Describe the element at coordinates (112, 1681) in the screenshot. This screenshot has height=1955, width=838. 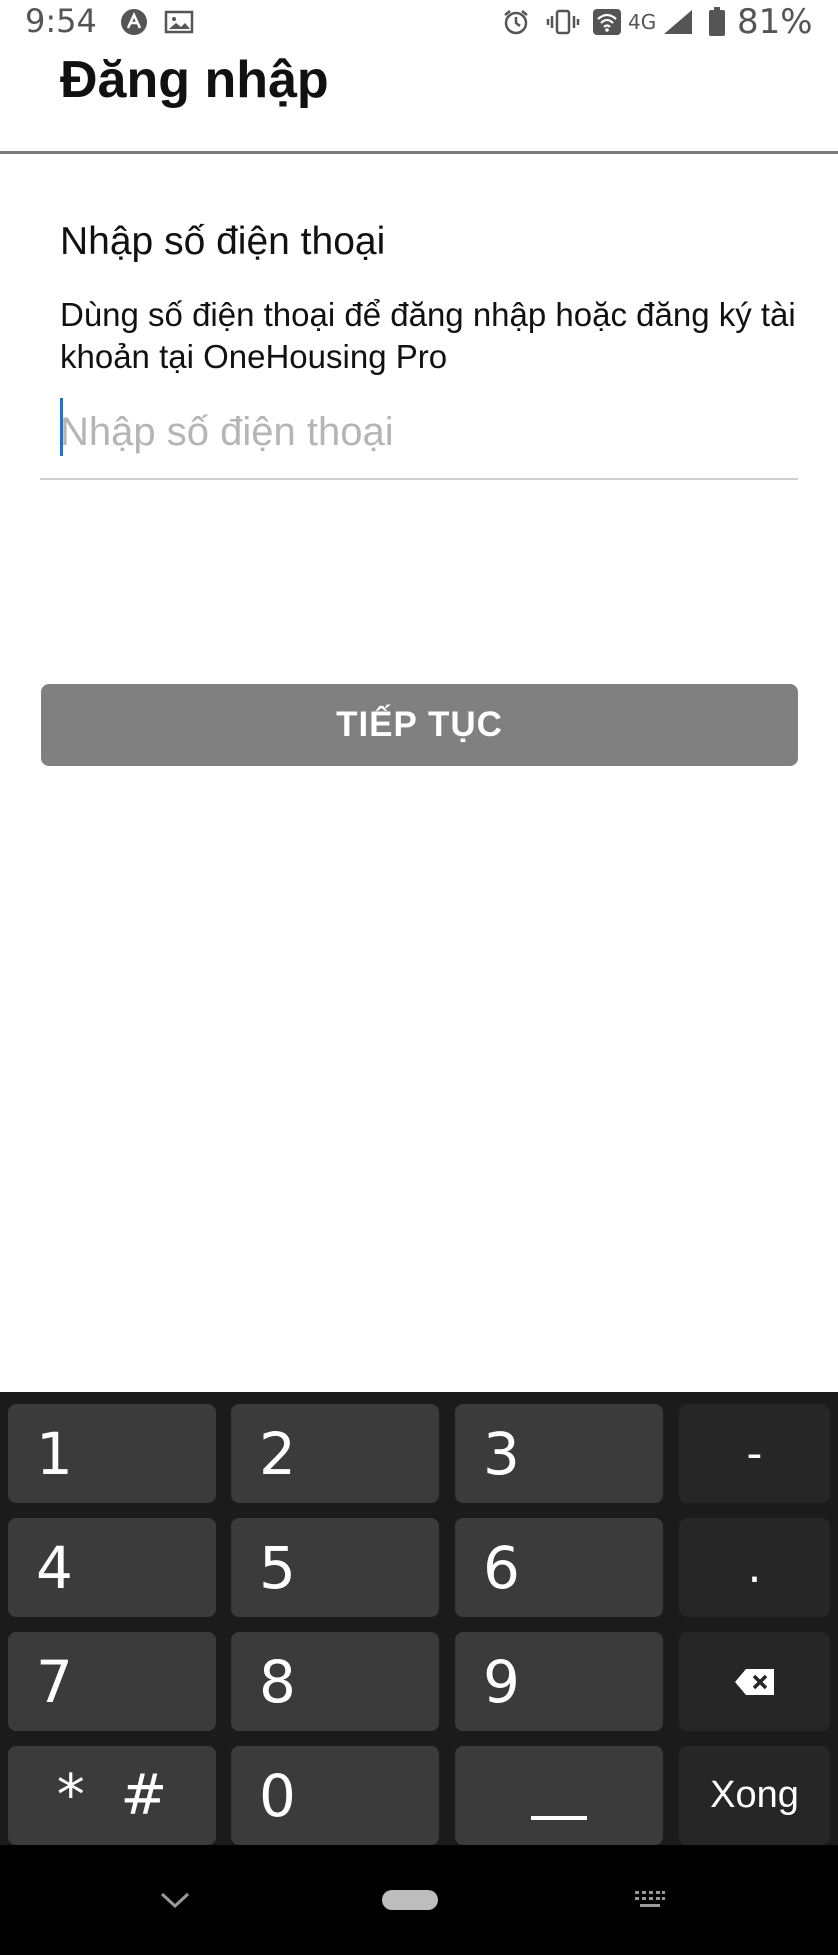
I see `key-7: 7` at that location.